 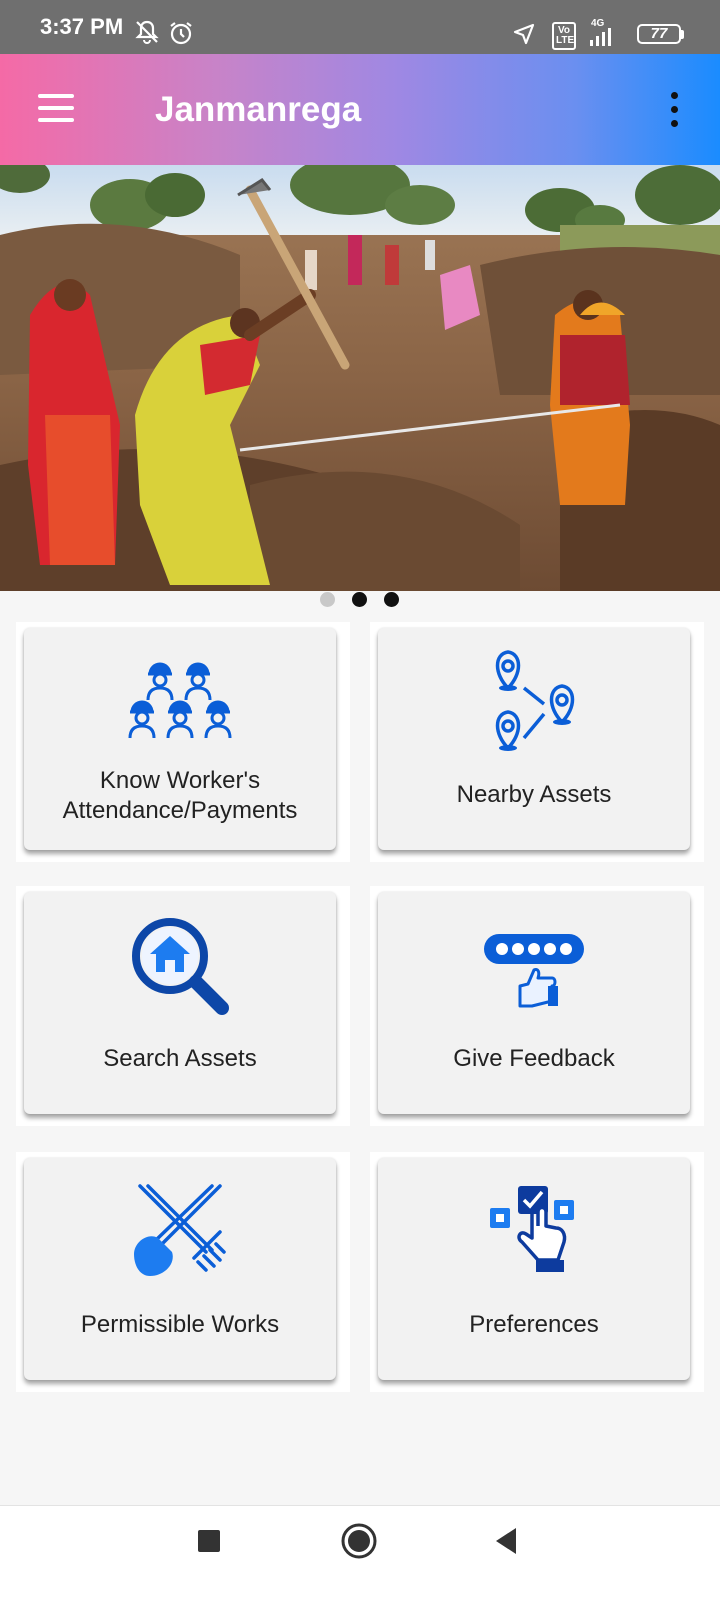 What do you see at coordinates (534, 1058) in the screenshot?
I see `tile-label: Give Feedback` at bounding box center [534, 1058].